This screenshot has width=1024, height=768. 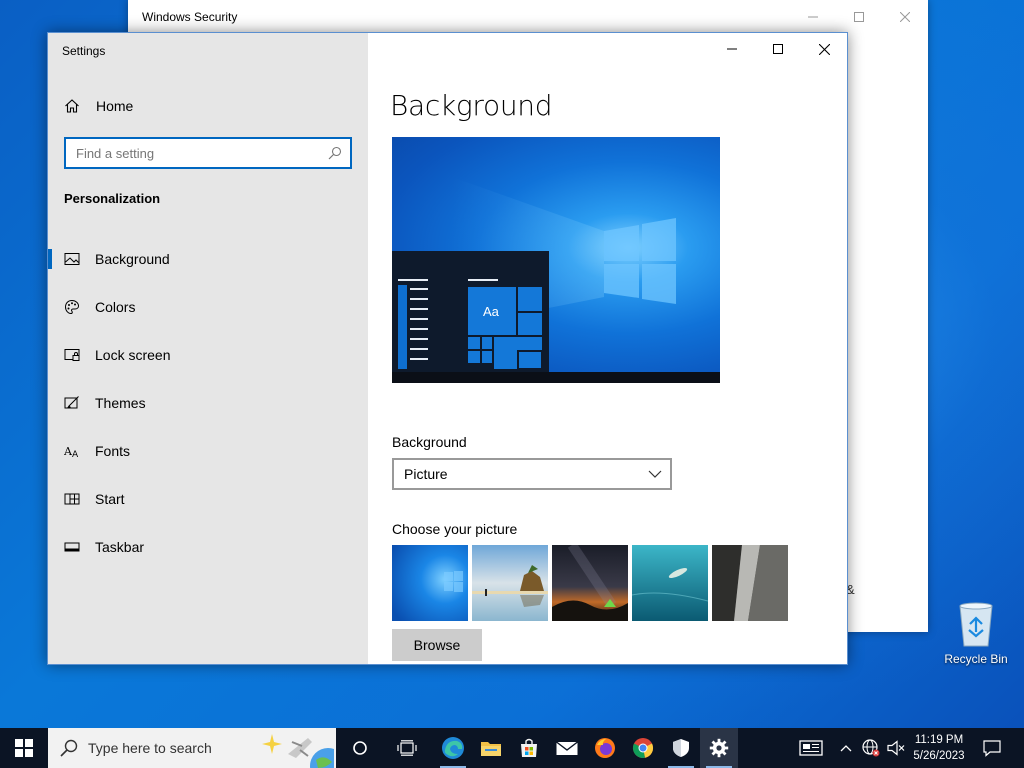 I want to click on minimize-button, so click(x=732, y=49).